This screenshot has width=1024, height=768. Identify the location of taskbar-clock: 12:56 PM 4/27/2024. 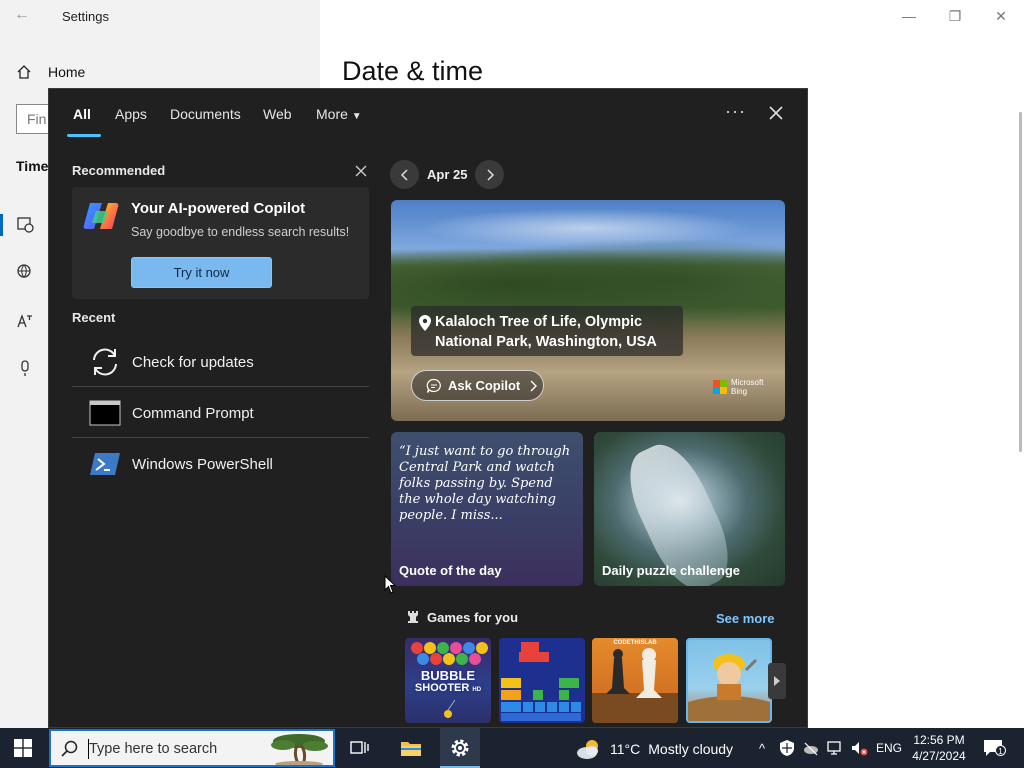
(939, 748).